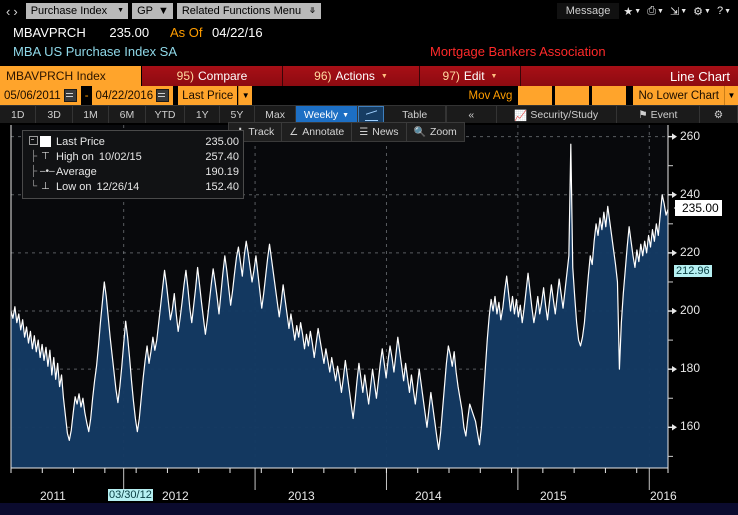  What do you see at coordinates (53, 496) in the screenshot?
I see `x-axis-label-2011: 2011` at bounding box center [53, 496].